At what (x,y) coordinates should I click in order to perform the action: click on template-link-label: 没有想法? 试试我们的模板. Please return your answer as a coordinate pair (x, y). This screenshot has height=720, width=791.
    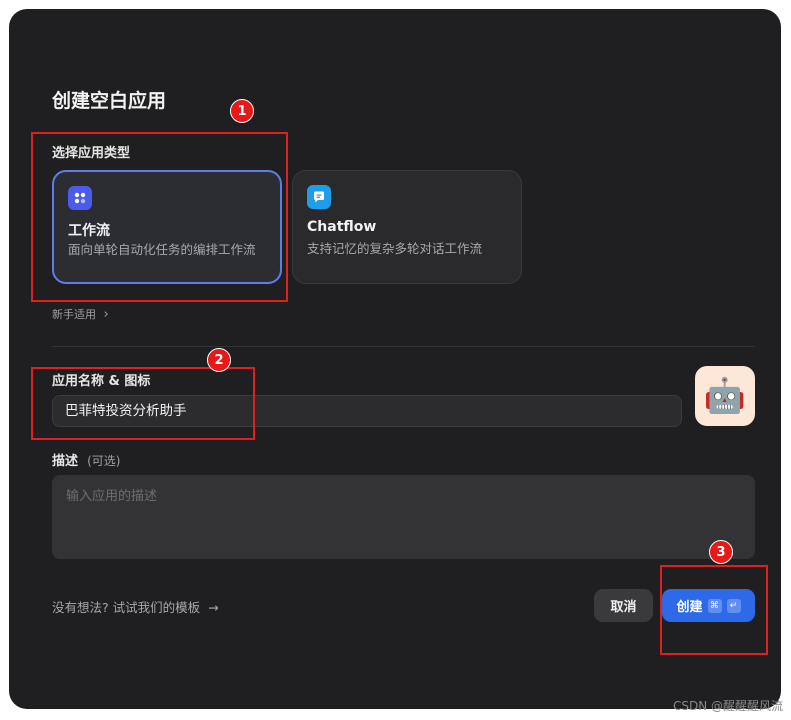
    Looking at the image, I should click on (126, 607).